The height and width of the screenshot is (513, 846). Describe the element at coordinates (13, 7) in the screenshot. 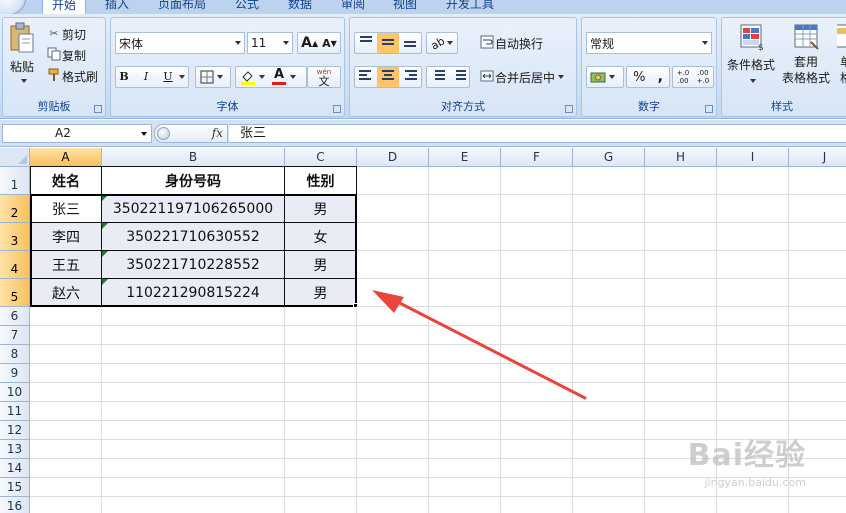

I see `office-button` at that location.